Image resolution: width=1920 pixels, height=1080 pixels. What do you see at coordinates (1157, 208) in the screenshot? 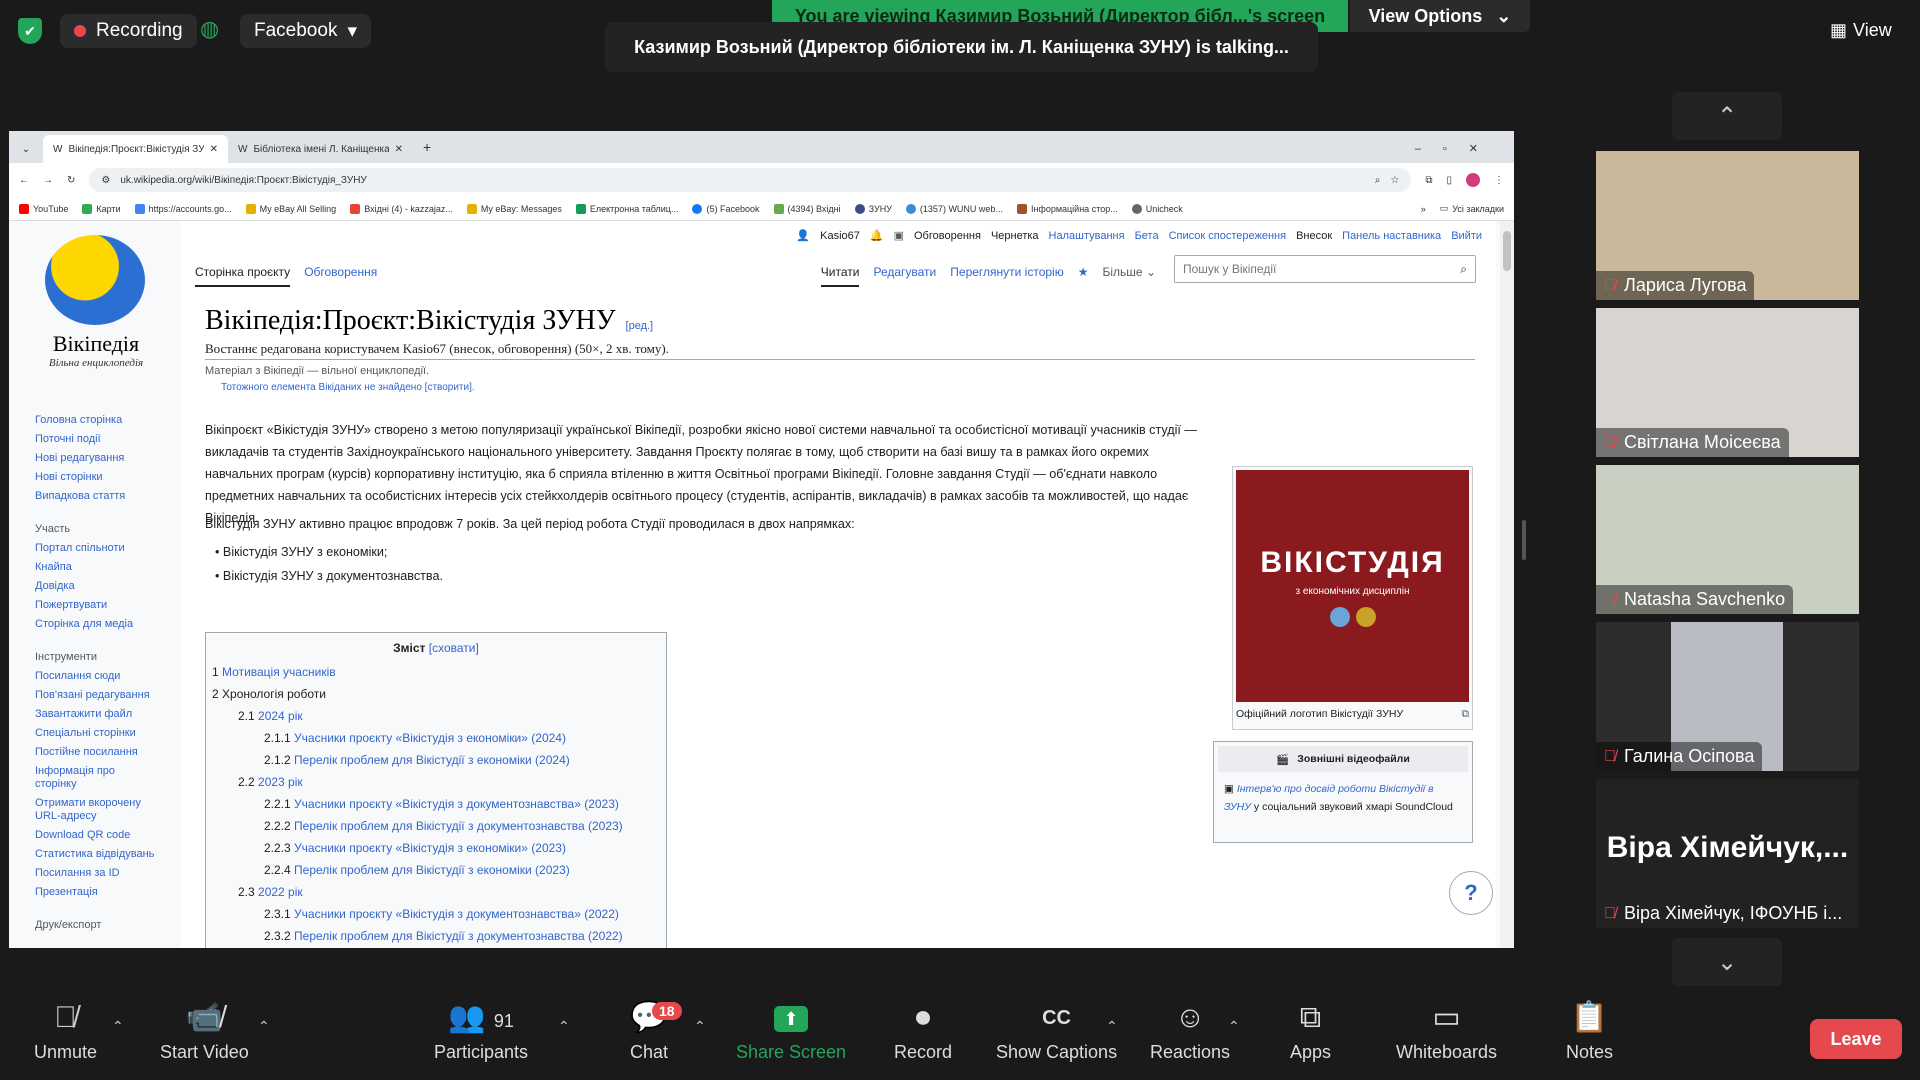
I see `bookmark: Unicheck` at bounding box center [1157, 208].